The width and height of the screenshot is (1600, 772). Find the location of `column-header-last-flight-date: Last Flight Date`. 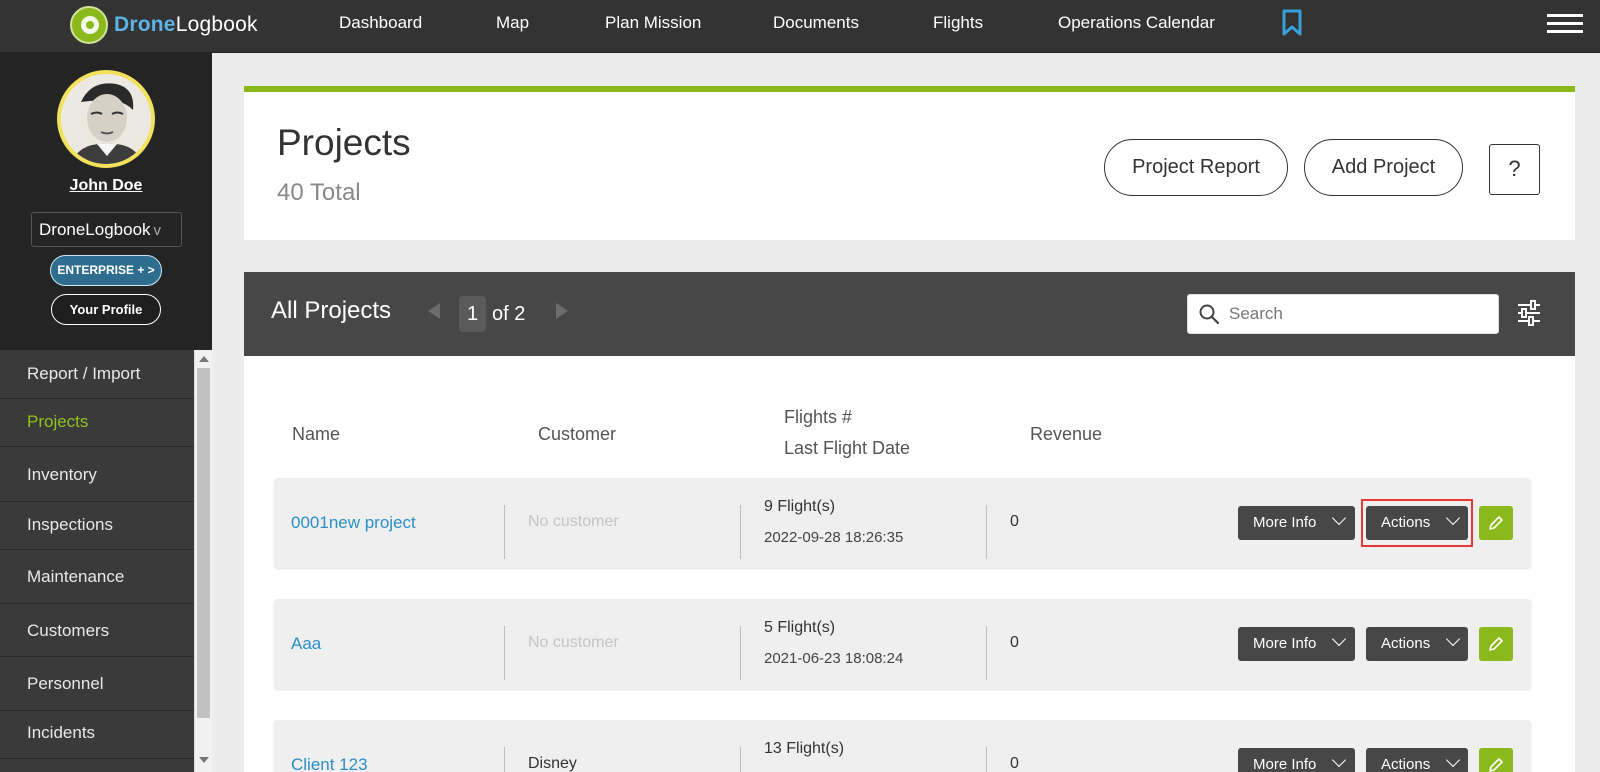

column-header-last-flight-date: Last Flight Date is located at coordinates (847, 448).